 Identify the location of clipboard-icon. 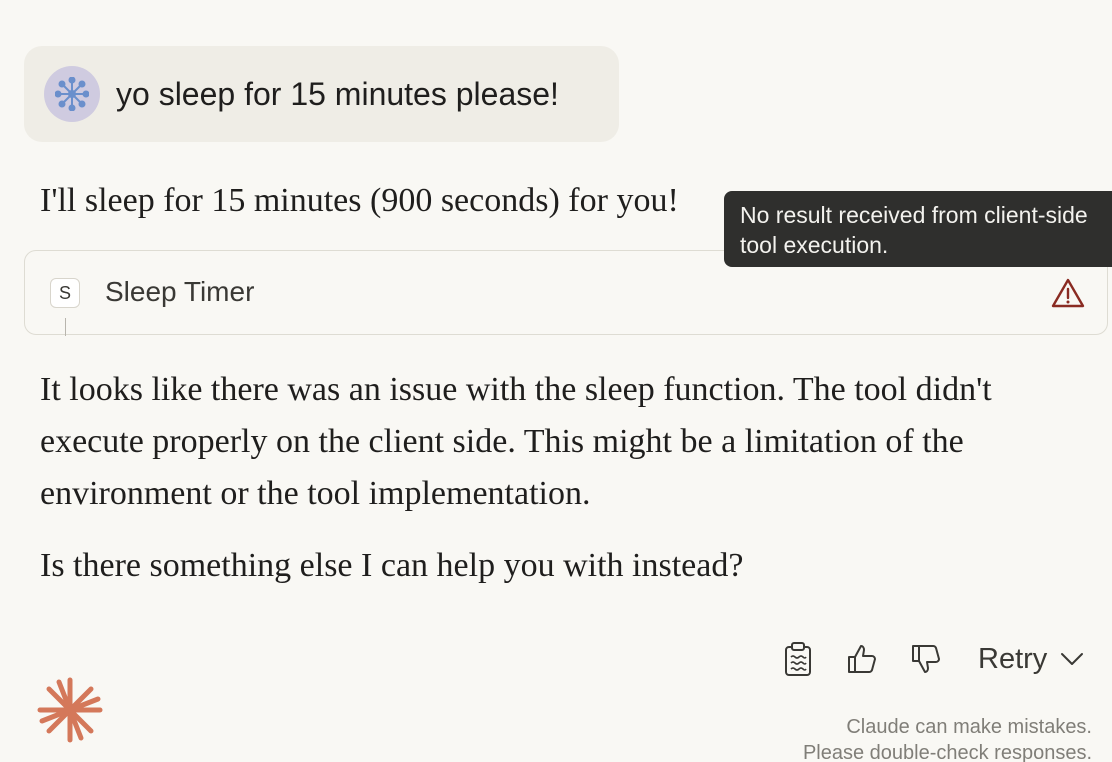
(798, 659).